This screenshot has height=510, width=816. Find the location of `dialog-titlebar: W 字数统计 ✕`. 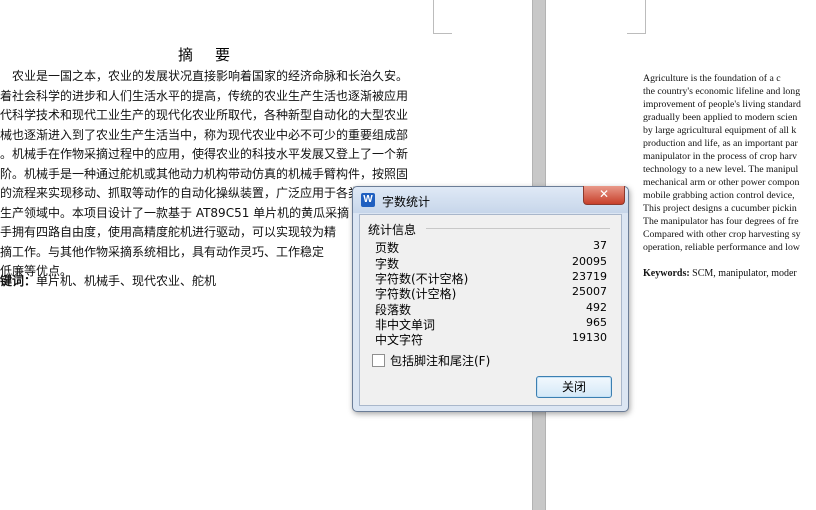

dialog-titlebar: W 字数统计 ✕ is located at coordinates (490, 199).